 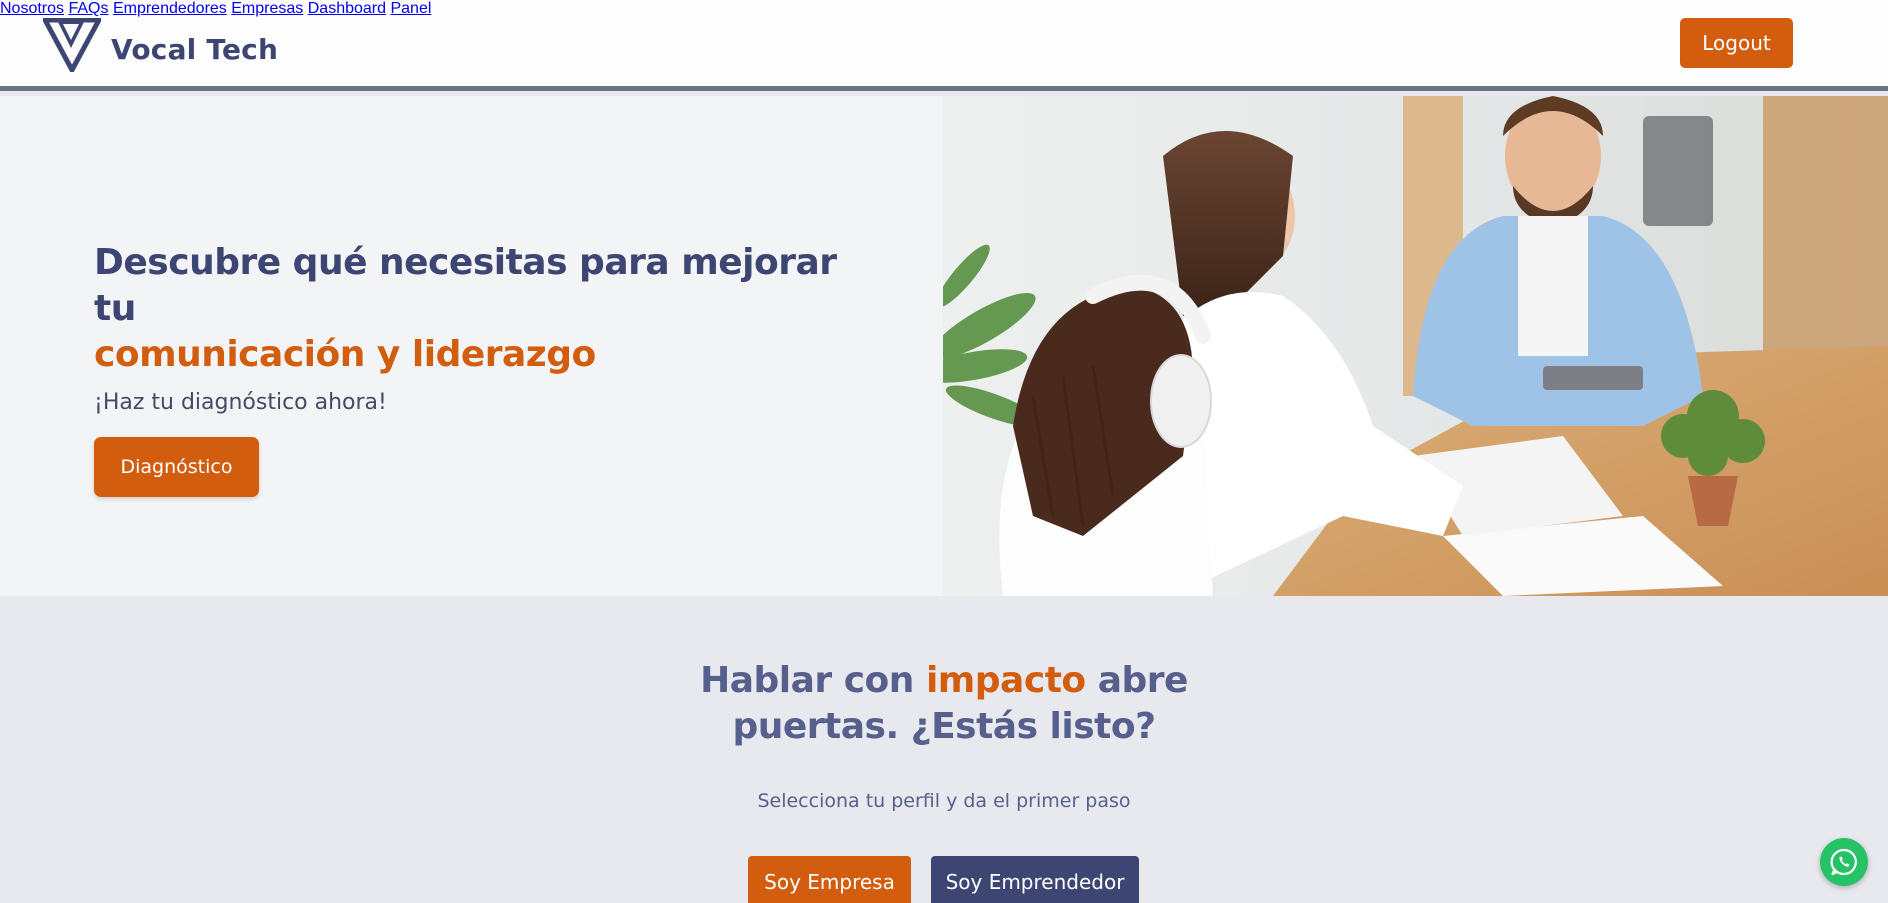 What do you see at coordinates (170, 8) in the screenshot?
I see `nav-link-emprendedores: Emprendedores` at bounding box center [170, 8].